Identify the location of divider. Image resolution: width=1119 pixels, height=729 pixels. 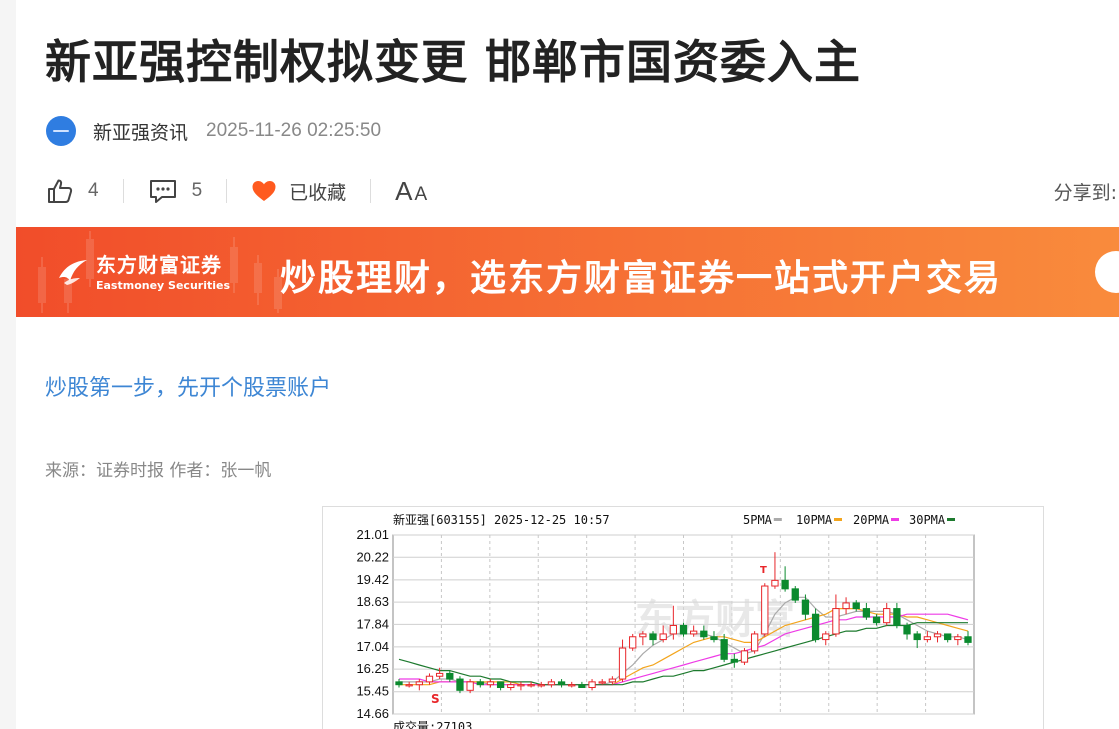
(227, 191).